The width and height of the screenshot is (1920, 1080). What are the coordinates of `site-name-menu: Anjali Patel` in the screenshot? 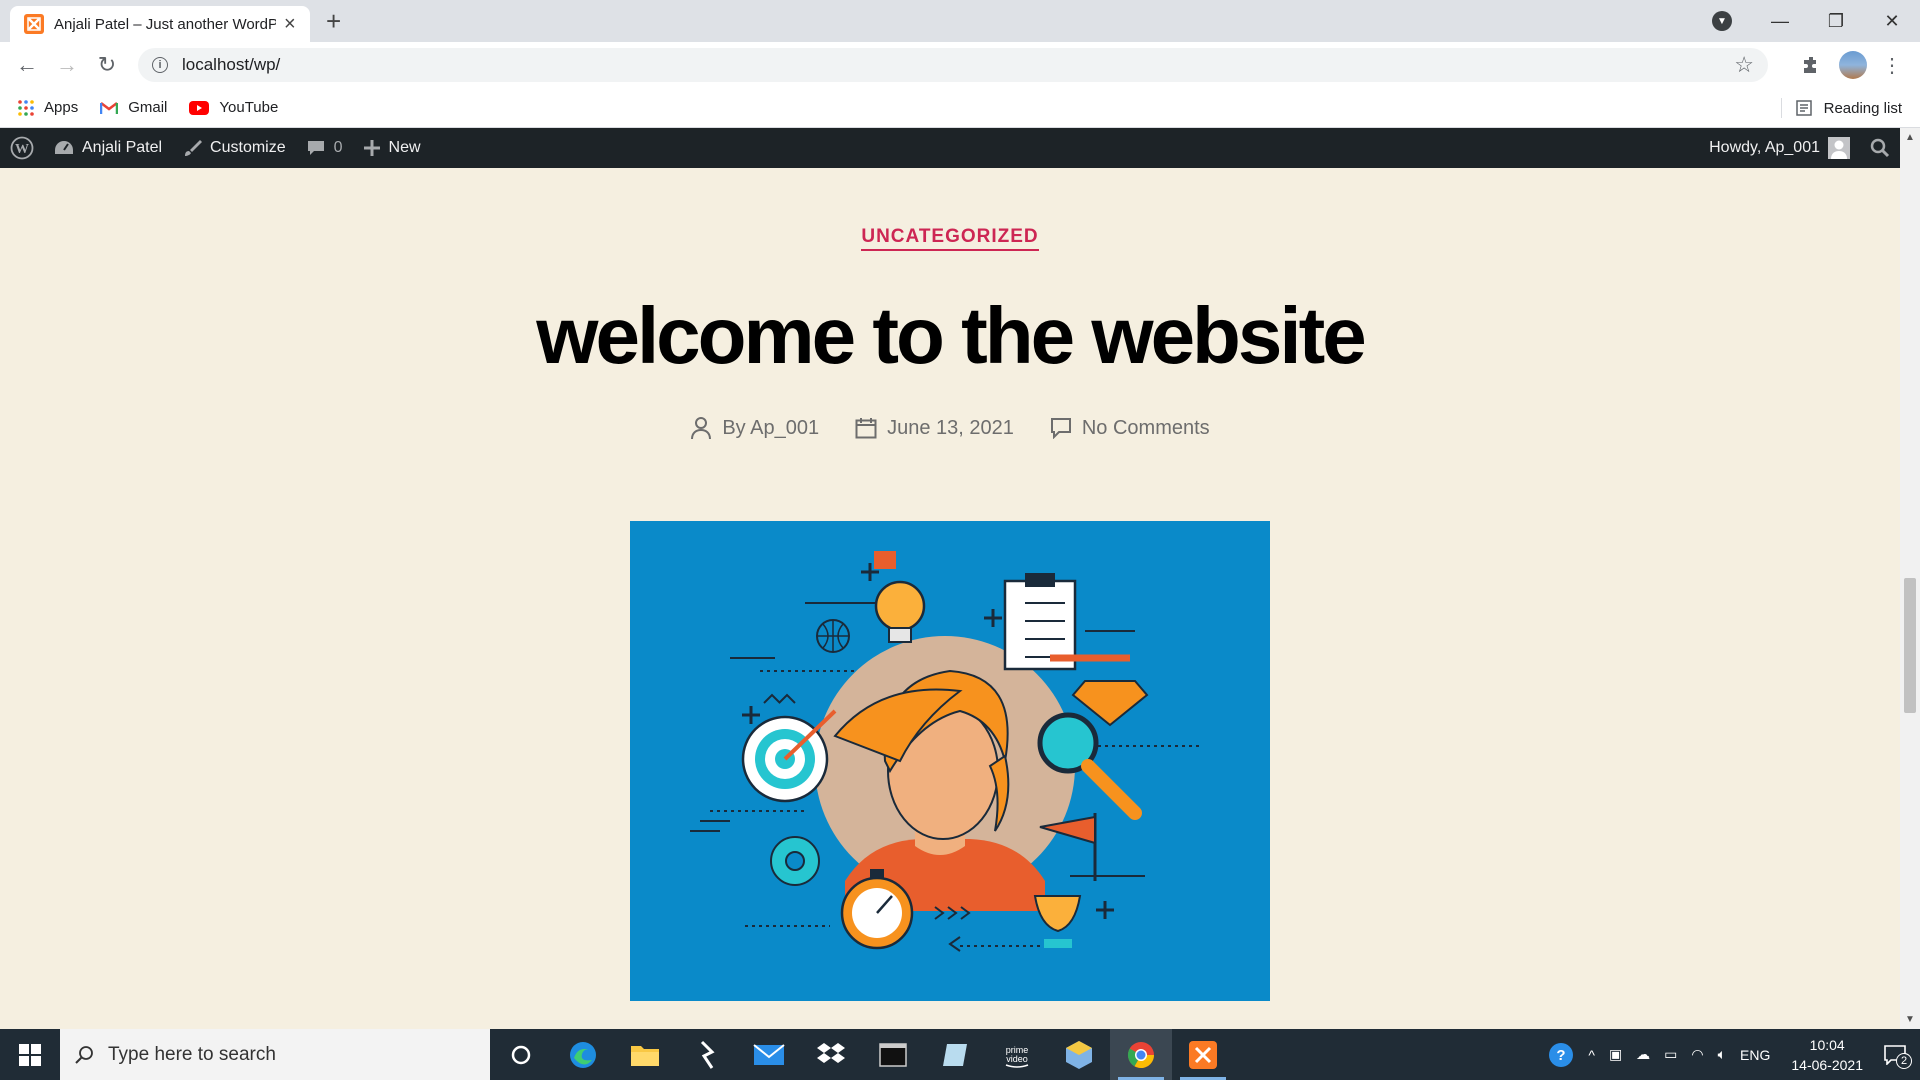 It's located at (108, 148).